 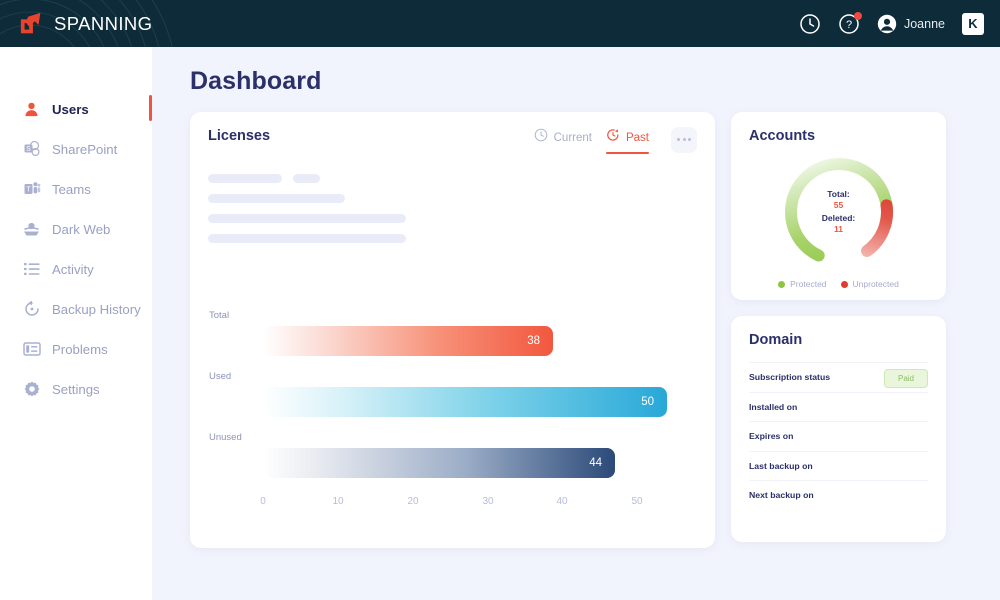 I want to click on domain-row-subscription-status: Subscription status Paid, so click(x=838, y=377).